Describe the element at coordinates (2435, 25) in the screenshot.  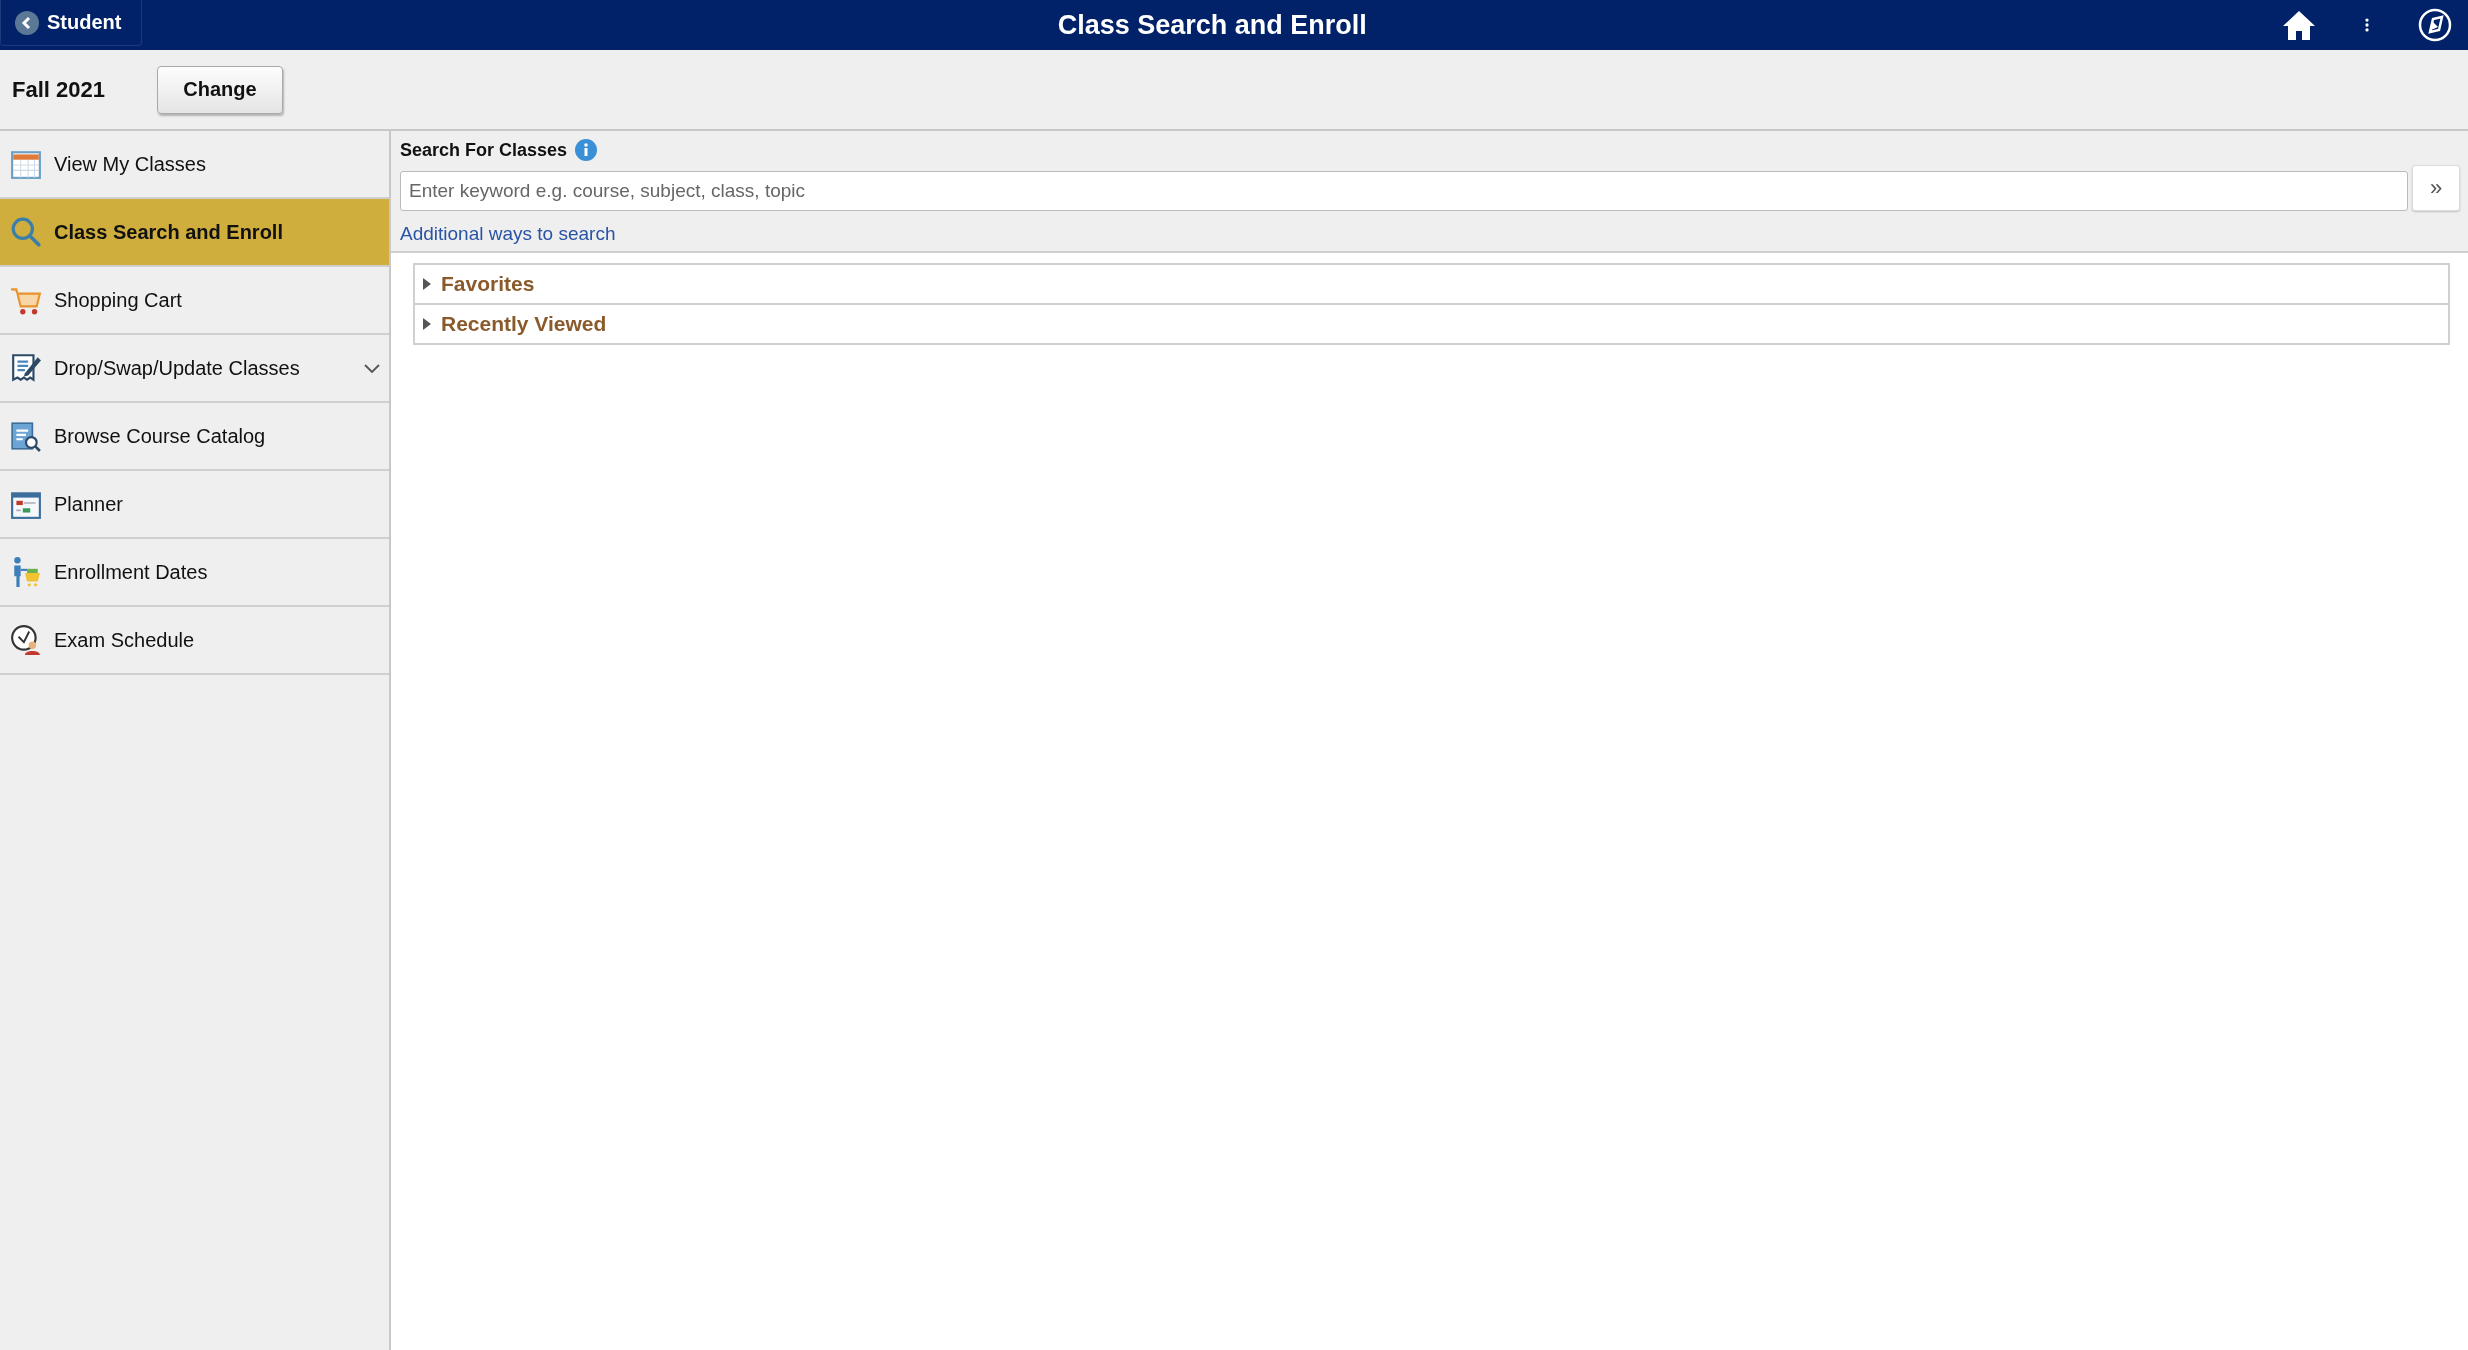
I see `compass-icon` at that location.